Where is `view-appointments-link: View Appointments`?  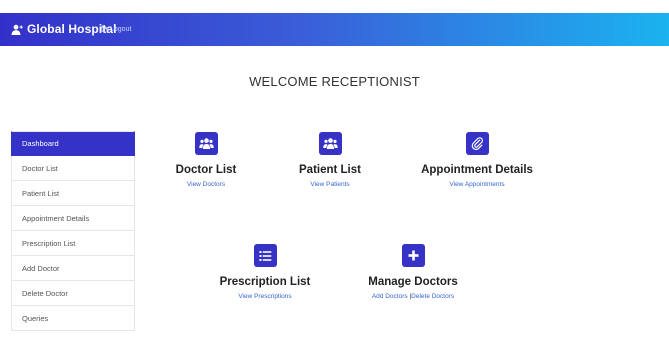
view-appointments-link: View Appointments is located at coordinates (477, 184).